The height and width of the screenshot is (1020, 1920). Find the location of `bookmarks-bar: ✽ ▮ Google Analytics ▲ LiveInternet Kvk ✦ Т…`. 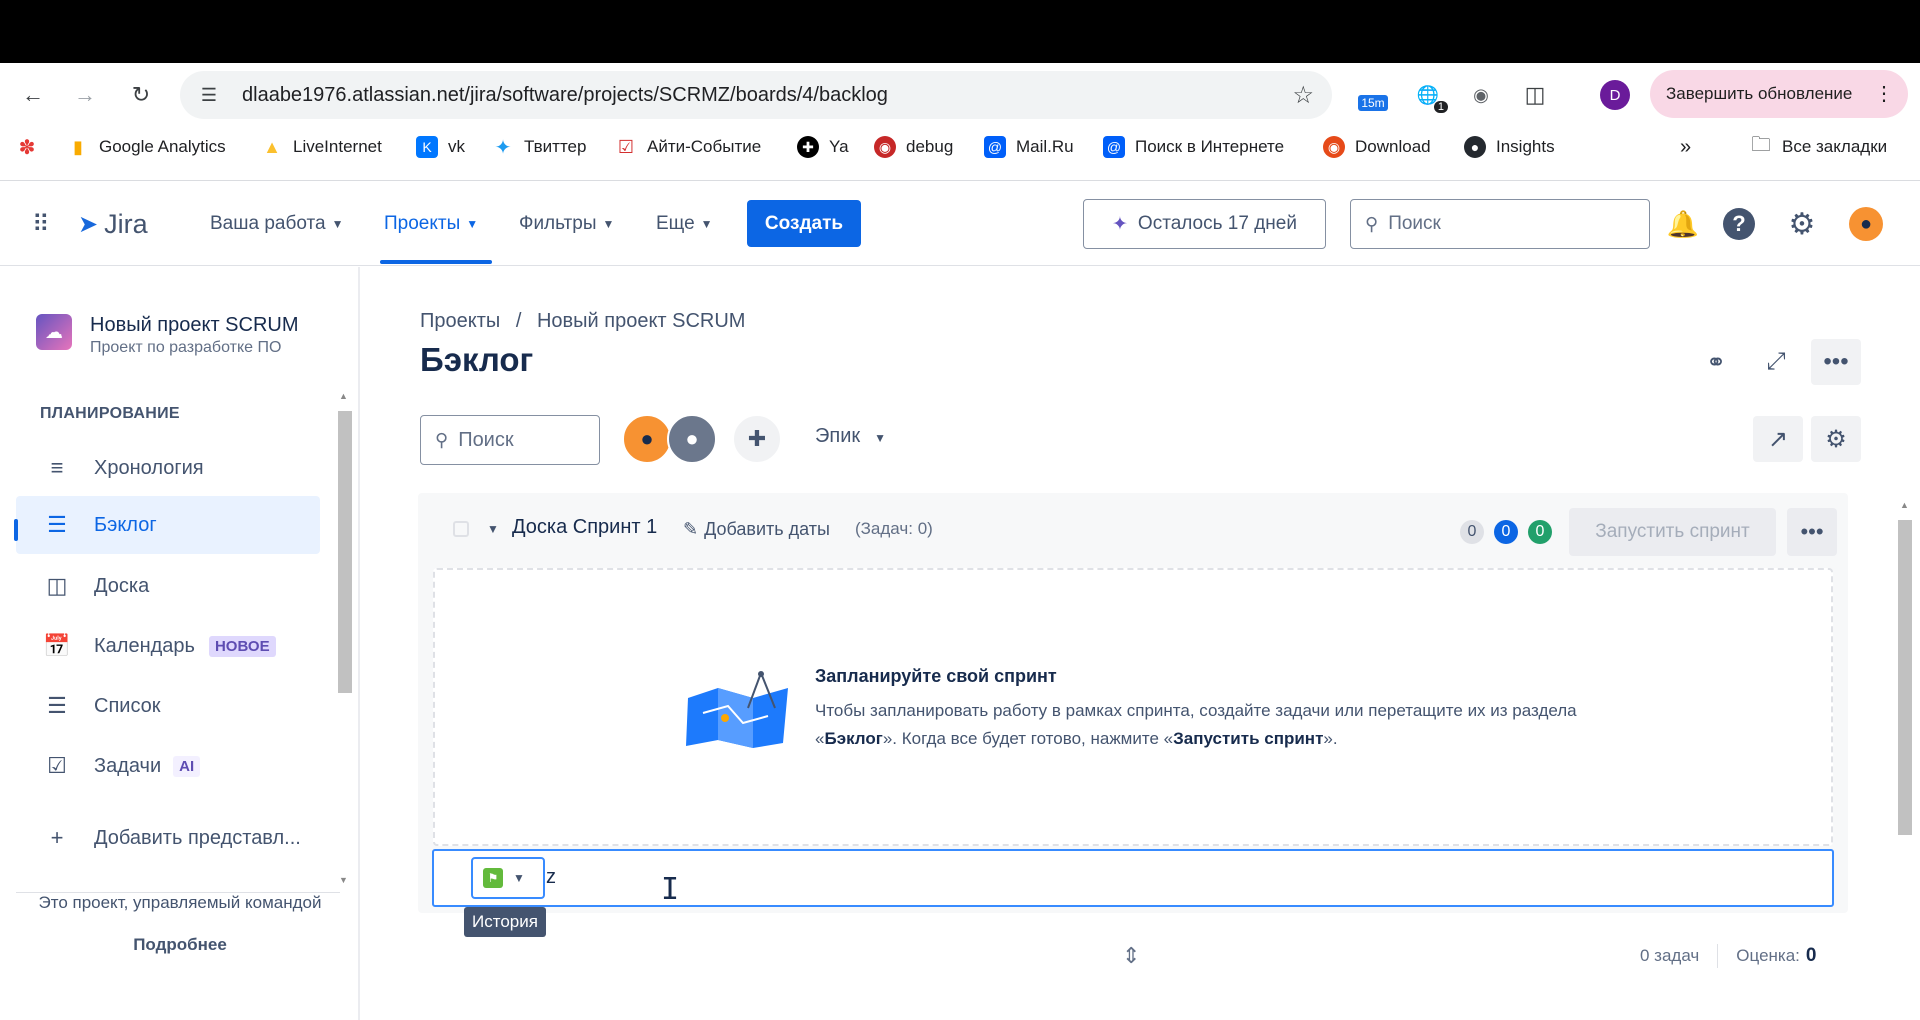

bookmarks-bar: ✽ ▮ Google Analytics ▲ LiveInternet Kvk ✦ Т… is located at coordinates (960, 150).